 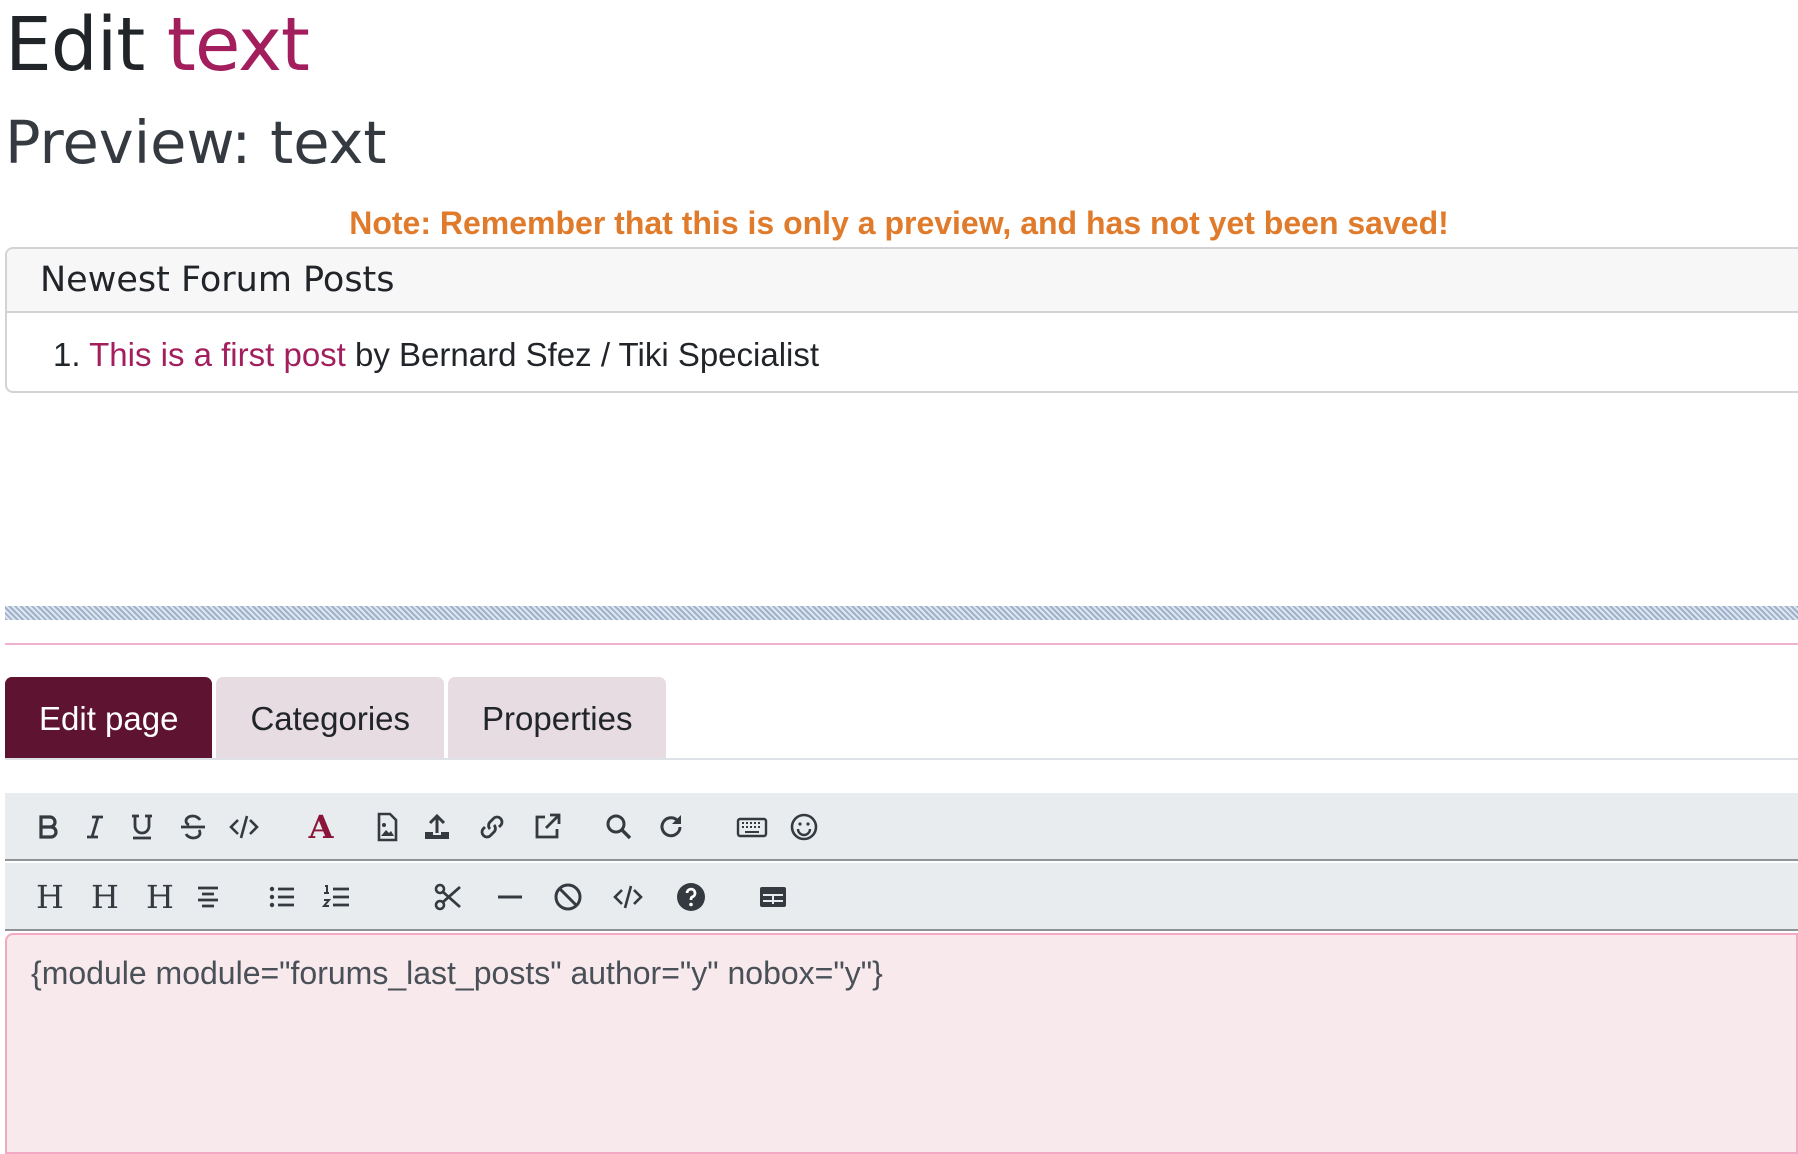 What do you see at coordinates (238, 45) in the screenshot?
I see `page-title-link: text` at bounding box center [238, 45].